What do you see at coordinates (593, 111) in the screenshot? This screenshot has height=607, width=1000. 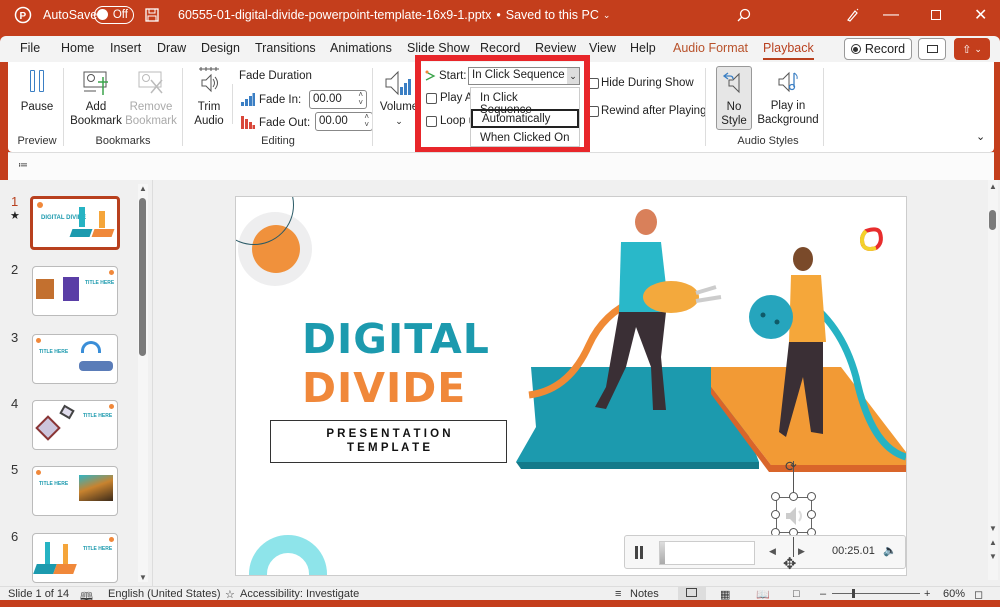 I see `rewind-after-playing-checkbox` at bounding box center [593, 111].